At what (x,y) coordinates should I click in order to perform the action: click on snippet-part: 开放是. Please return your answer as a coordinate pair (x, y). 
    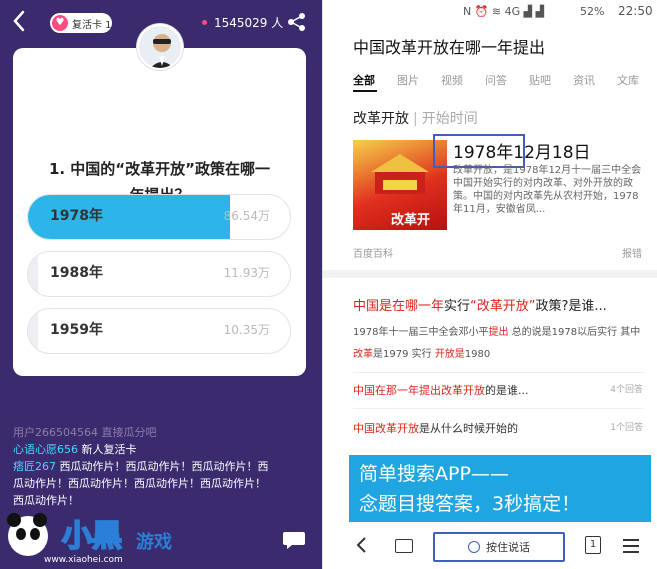
    Looking at the image, I should click on (449, 354).